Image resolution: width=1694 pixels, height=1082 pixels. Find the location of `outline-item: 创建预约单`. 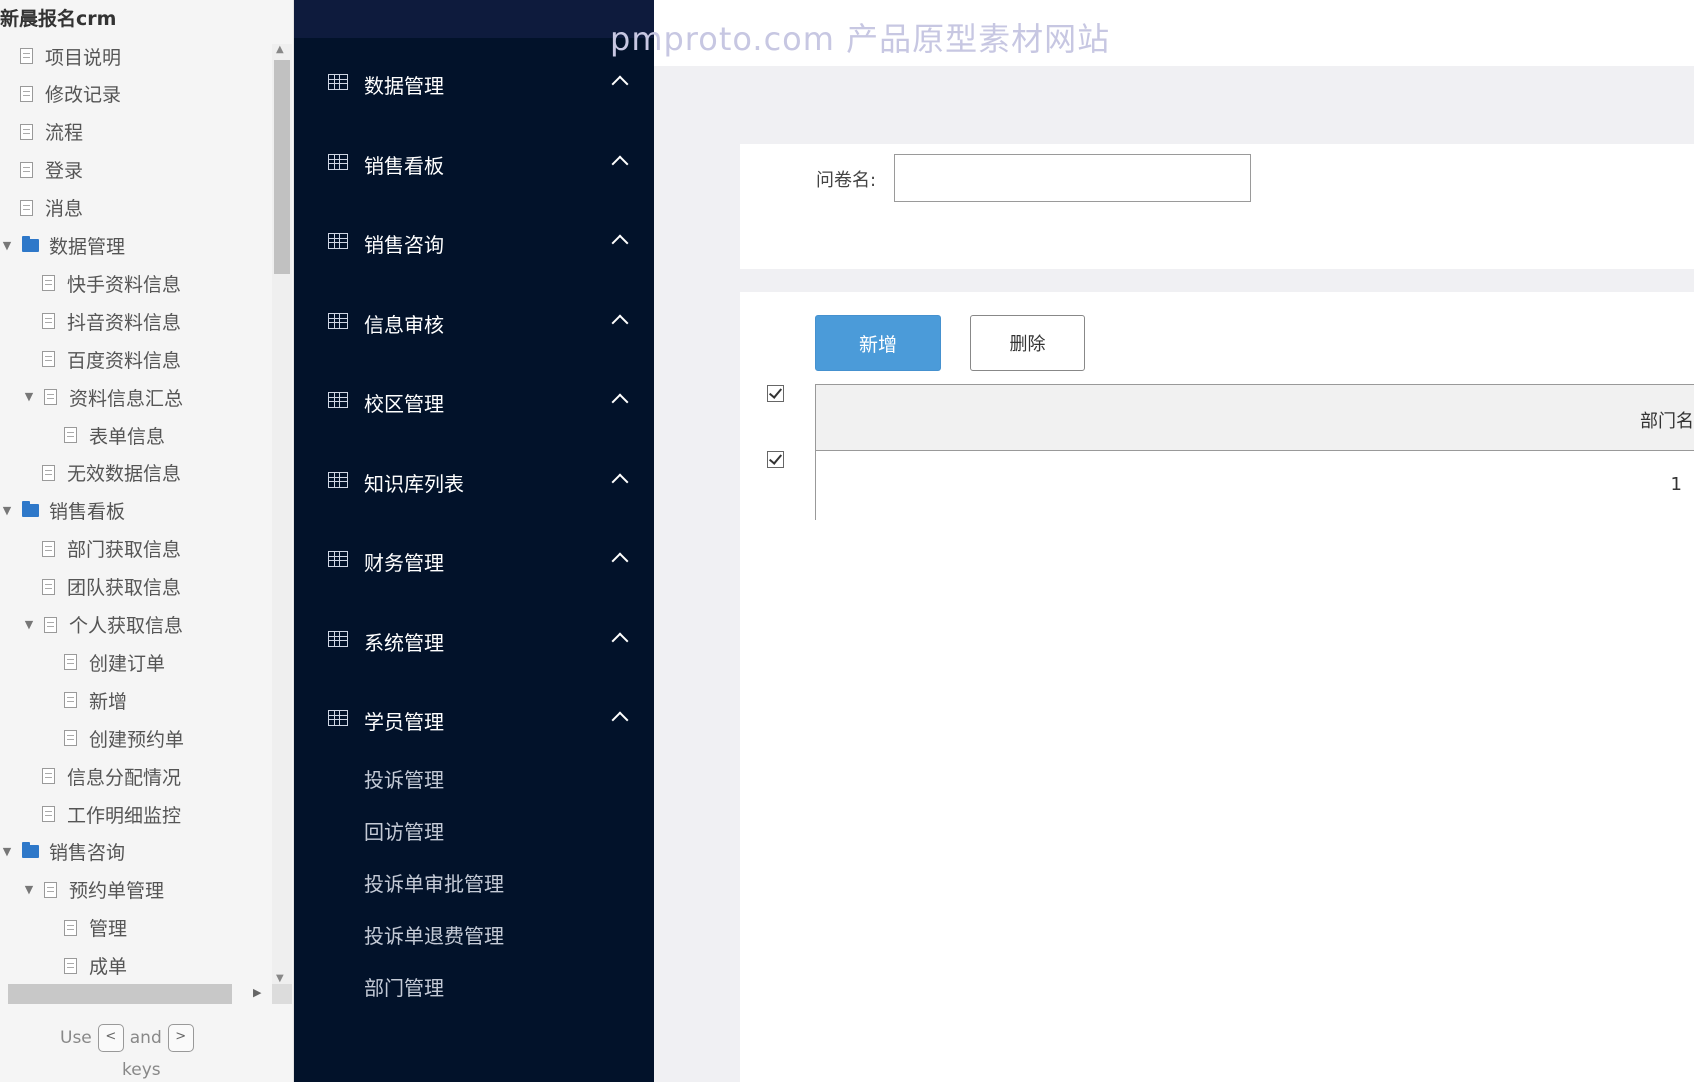

outline-item: 创建预约单 is located at coordinates (124, 738).